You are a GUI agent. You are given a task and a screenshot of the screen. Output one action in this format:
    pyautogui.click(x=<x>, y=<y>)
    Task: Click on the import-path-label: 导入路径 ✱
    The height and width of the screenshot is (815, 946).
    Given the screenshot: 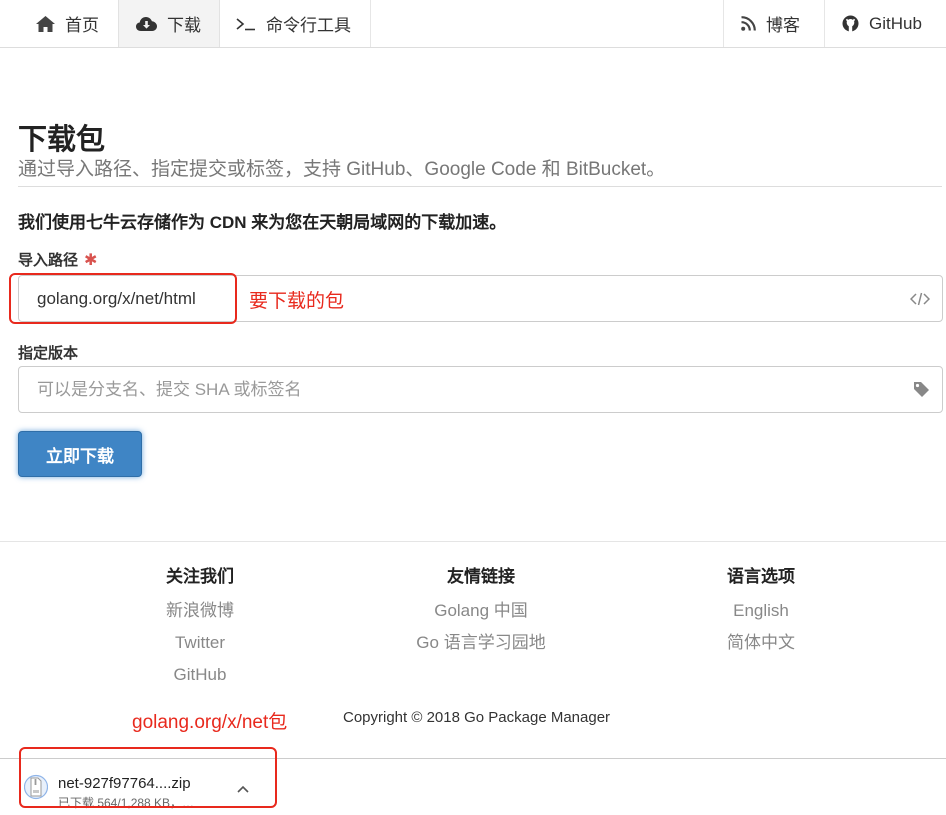 What is the action you would take?
    pyautogui.click(x=57, y=259)
    